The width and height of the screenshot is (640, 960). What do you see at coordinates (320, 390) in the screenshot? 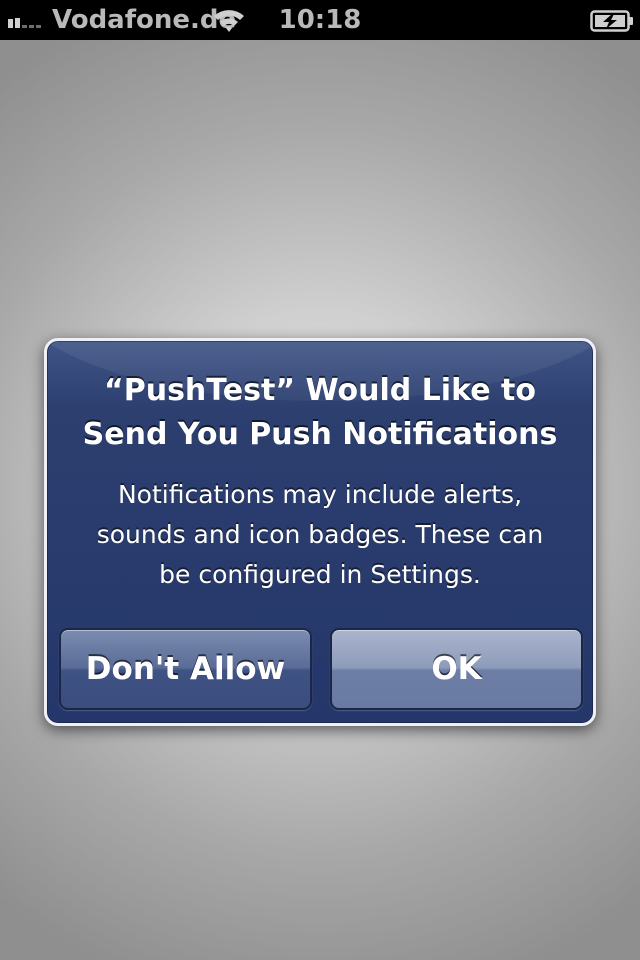
I see `alert-title-line: “PushTest” Would Like to` at bounding box center [320, 390].